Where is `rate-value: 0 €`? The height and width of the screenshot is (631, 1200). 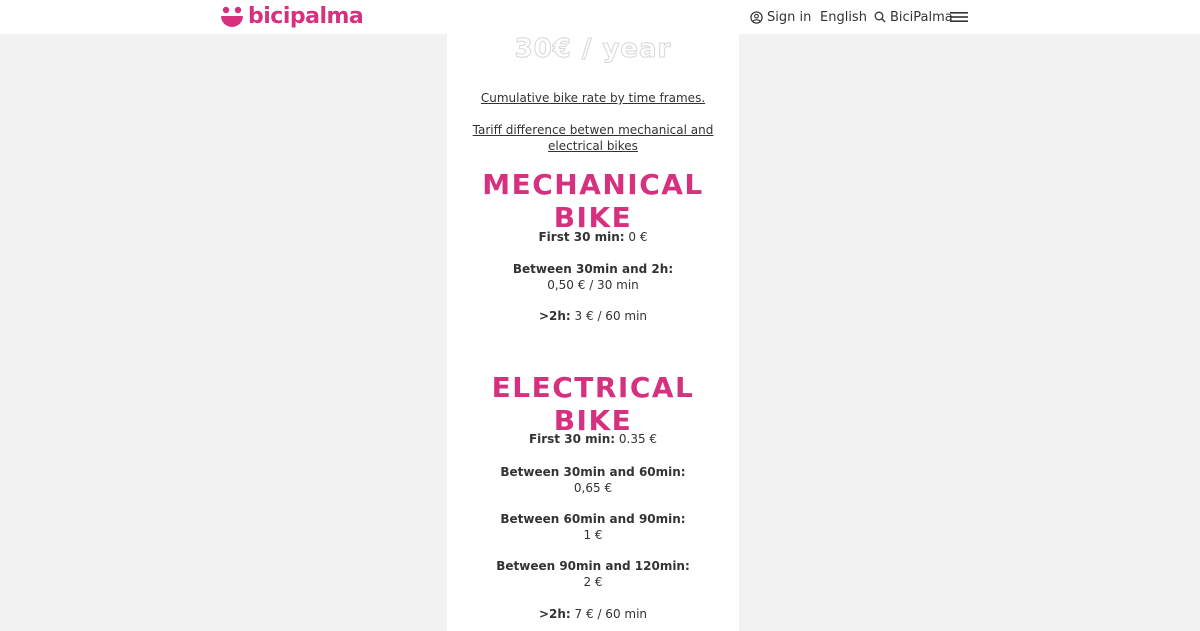 rate-value: 0 € is located at coordinates (638, 237).